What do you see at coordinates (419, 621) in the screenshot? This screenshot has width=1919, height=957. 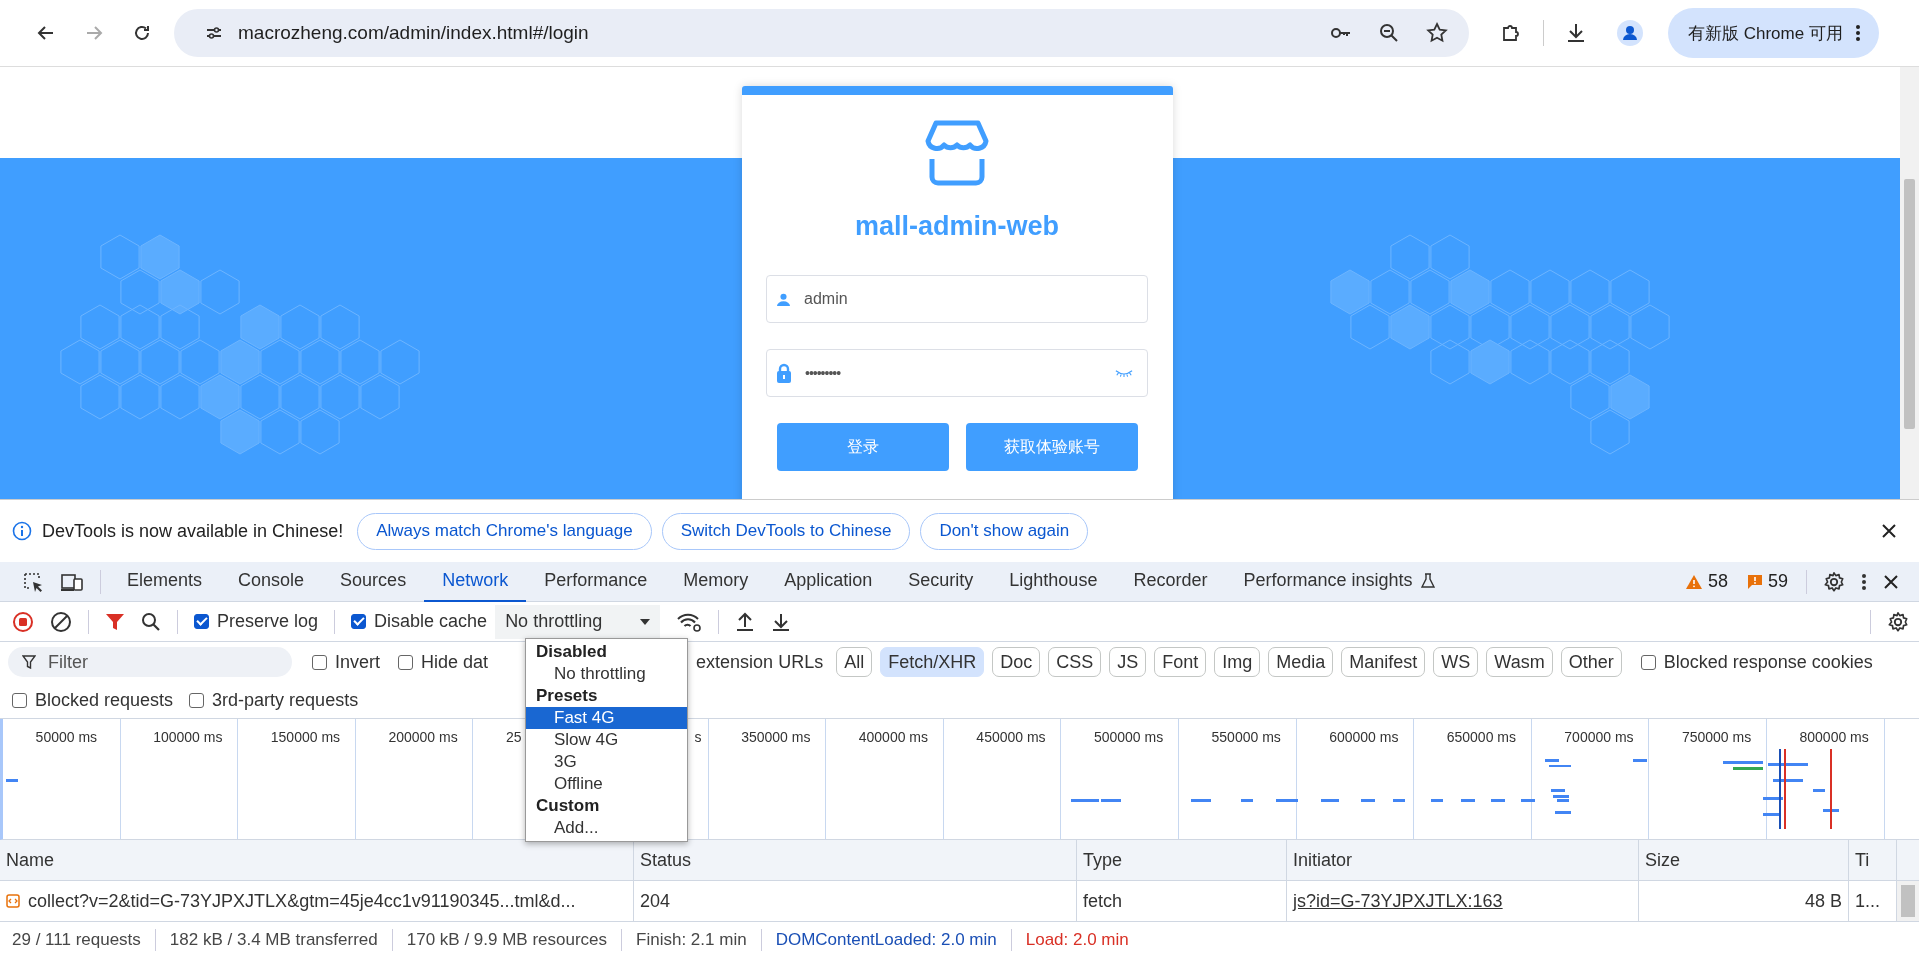 I see `toolbar-checkbox: Disable cache` at bounding box center [419, 621].